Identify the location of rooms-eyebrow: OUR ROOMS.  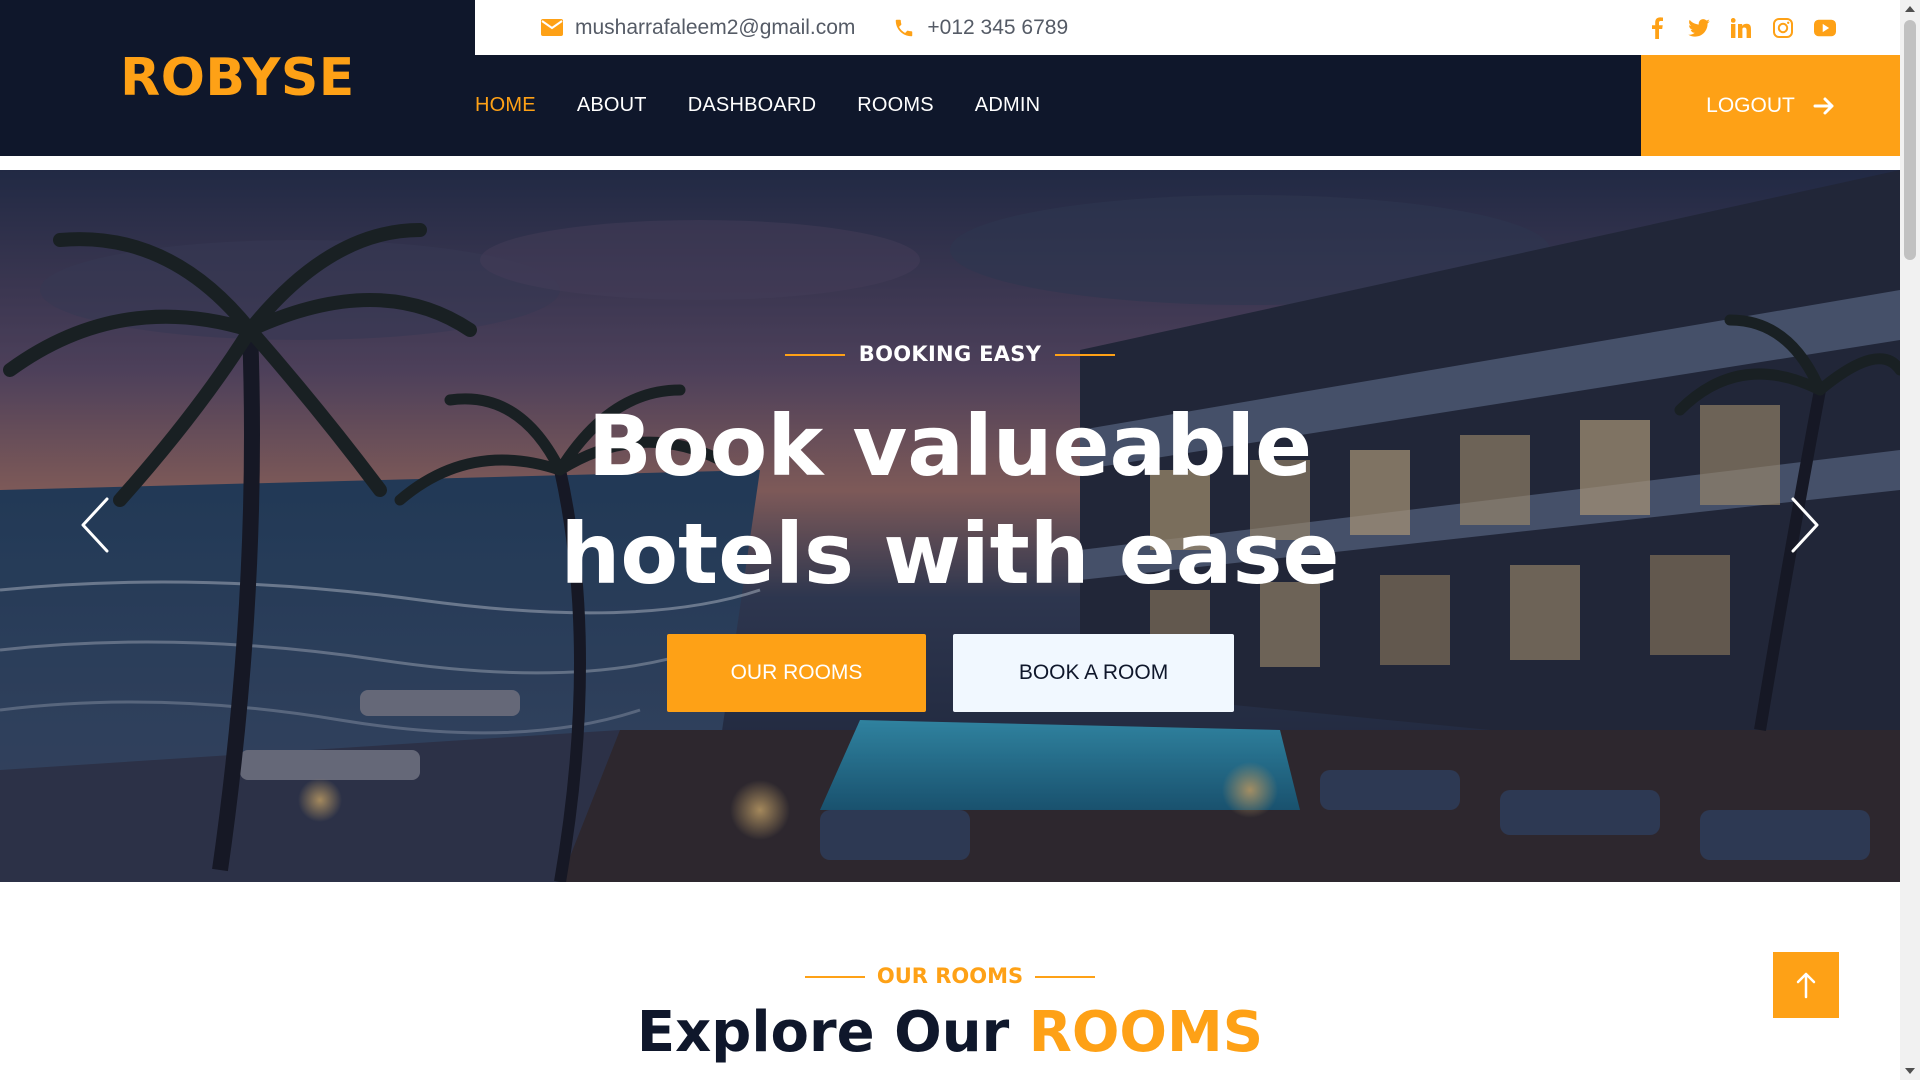
(950, 976).